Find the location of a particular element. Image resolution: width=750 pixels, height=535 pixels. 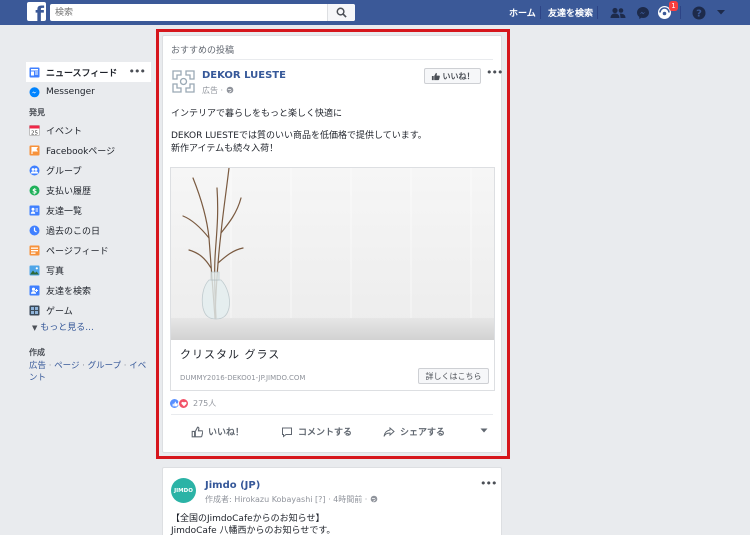

post-meta: 作成者: Hirokazu Kobayashi [?] · 4時間前 · is located at coordinates (291, 499).